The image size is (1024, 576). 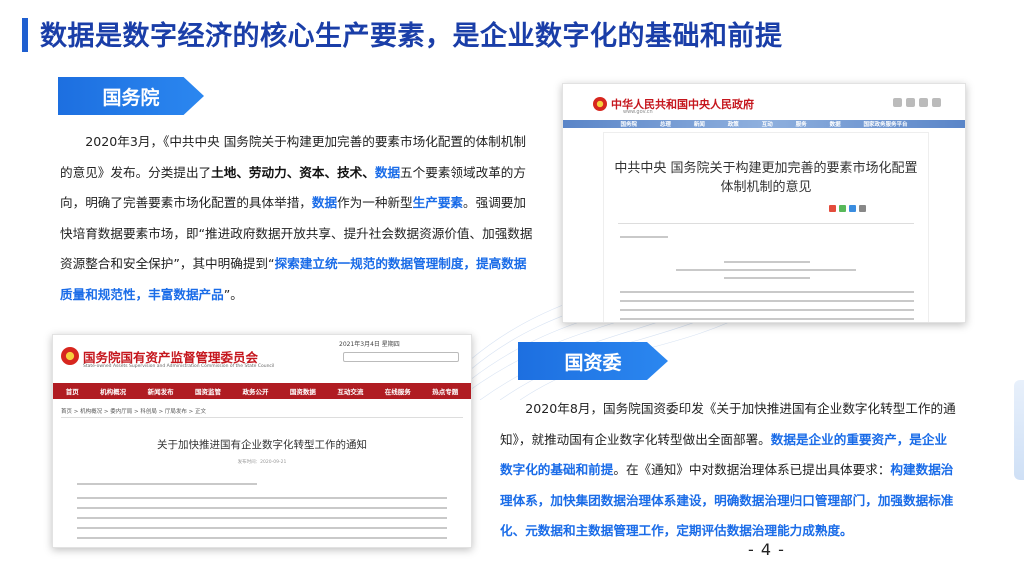 I want to click on nav-item: 总理, so click(x=665, y=125).